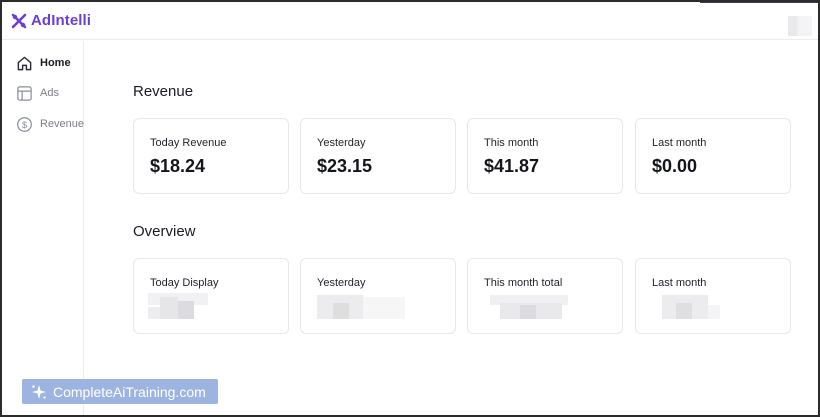  What do you see at coordinates (211, 296) in the screenshot?
I see `overview-card-today-display: Today Display` at bounding box center [211, 296].